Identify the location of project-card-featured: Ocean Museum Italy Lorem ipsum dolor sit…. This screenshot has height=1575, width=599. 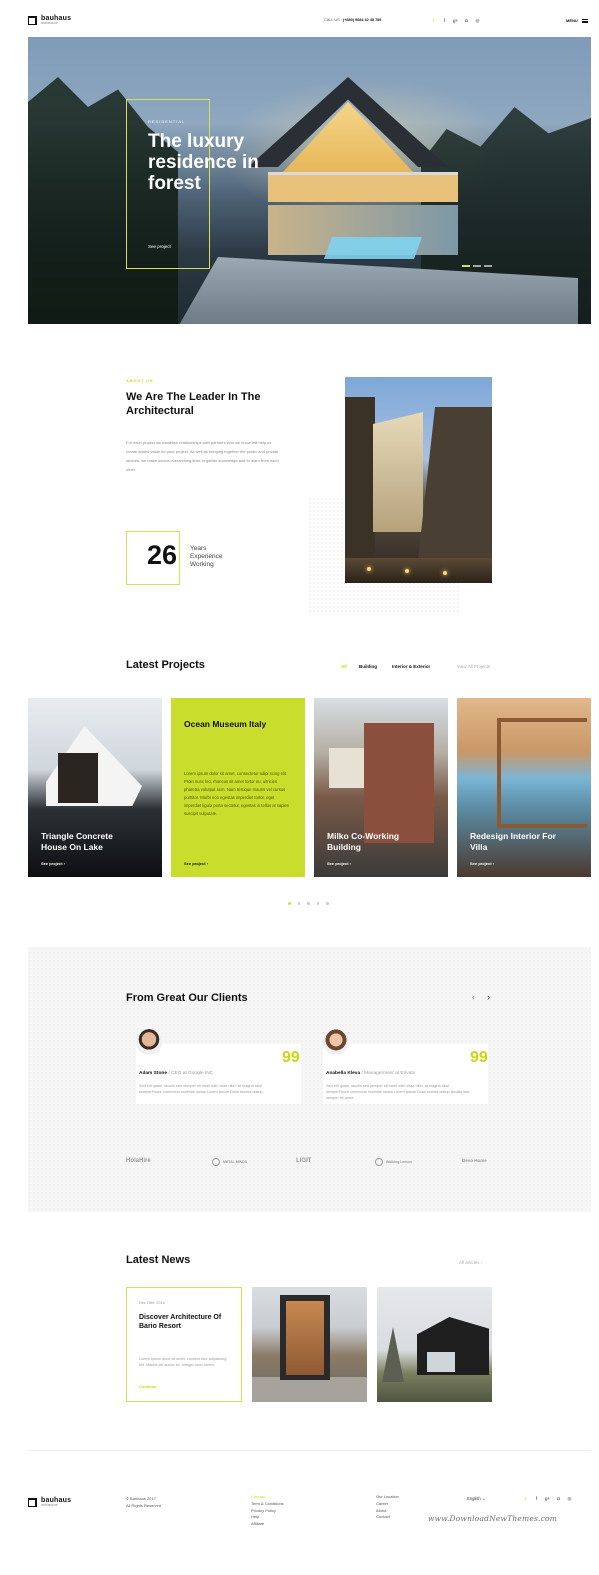
(238, 787).